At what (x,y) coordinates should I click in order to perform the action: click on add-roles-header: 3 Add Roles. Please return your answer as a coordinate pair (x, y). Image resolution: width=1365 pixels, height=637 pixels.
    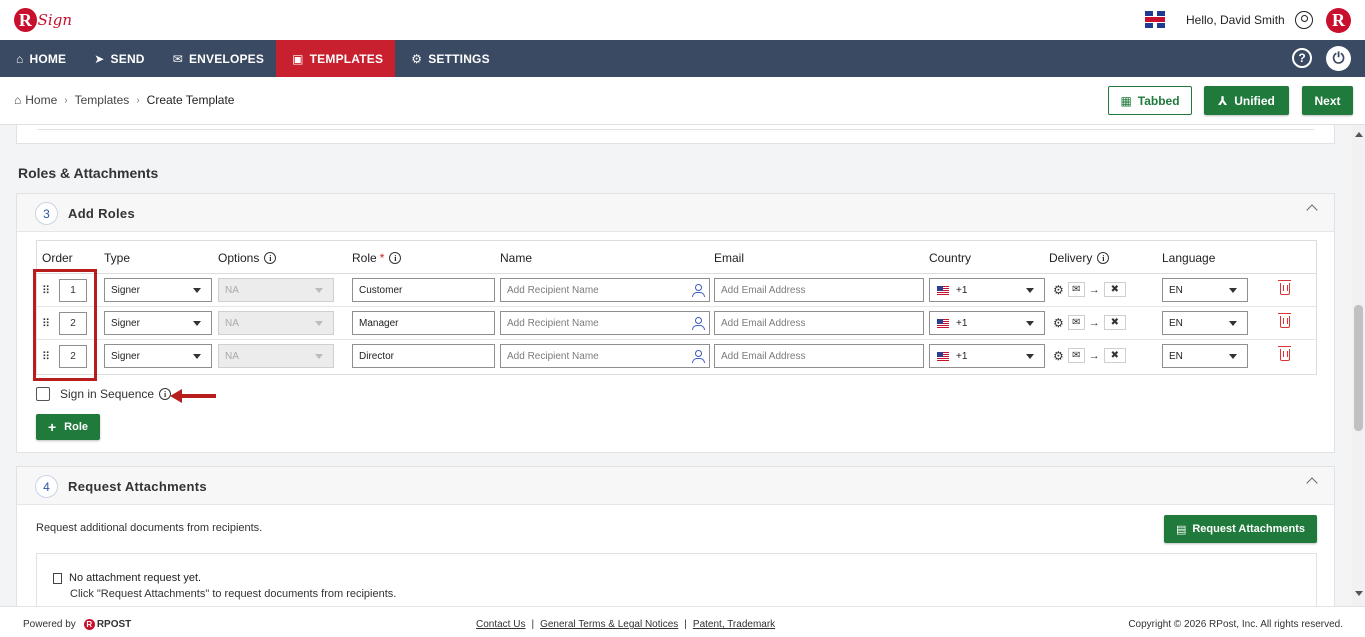
    Looking at the image, I should click on (675, 213).